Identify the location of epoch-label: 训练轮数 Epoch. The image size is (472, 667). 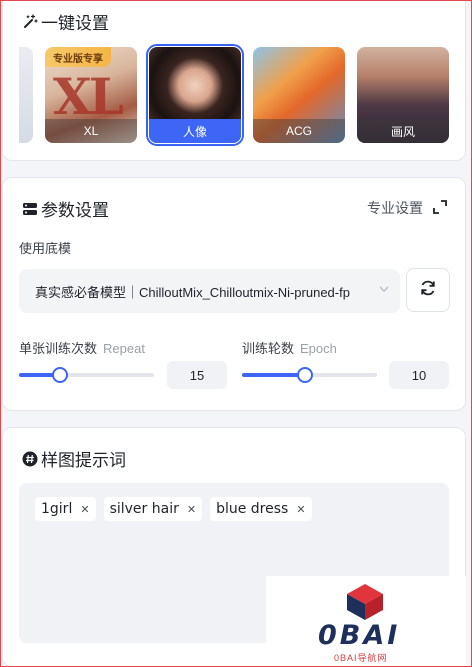
(289, 347).